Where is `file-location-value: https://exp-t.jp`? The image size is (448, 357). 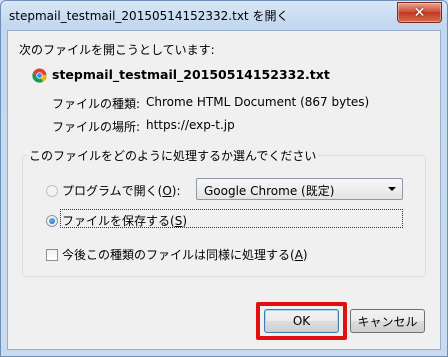 file-location-value: https://exp-t.jp is located at coordinates (190, 125).